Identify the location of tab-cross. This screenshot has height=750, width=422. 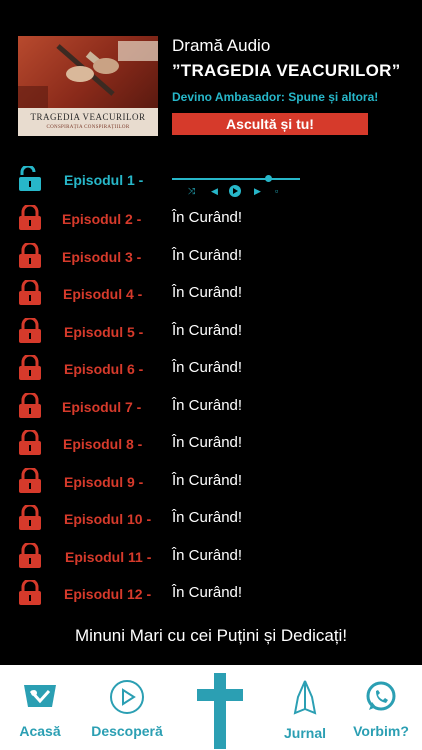
(220, 707).